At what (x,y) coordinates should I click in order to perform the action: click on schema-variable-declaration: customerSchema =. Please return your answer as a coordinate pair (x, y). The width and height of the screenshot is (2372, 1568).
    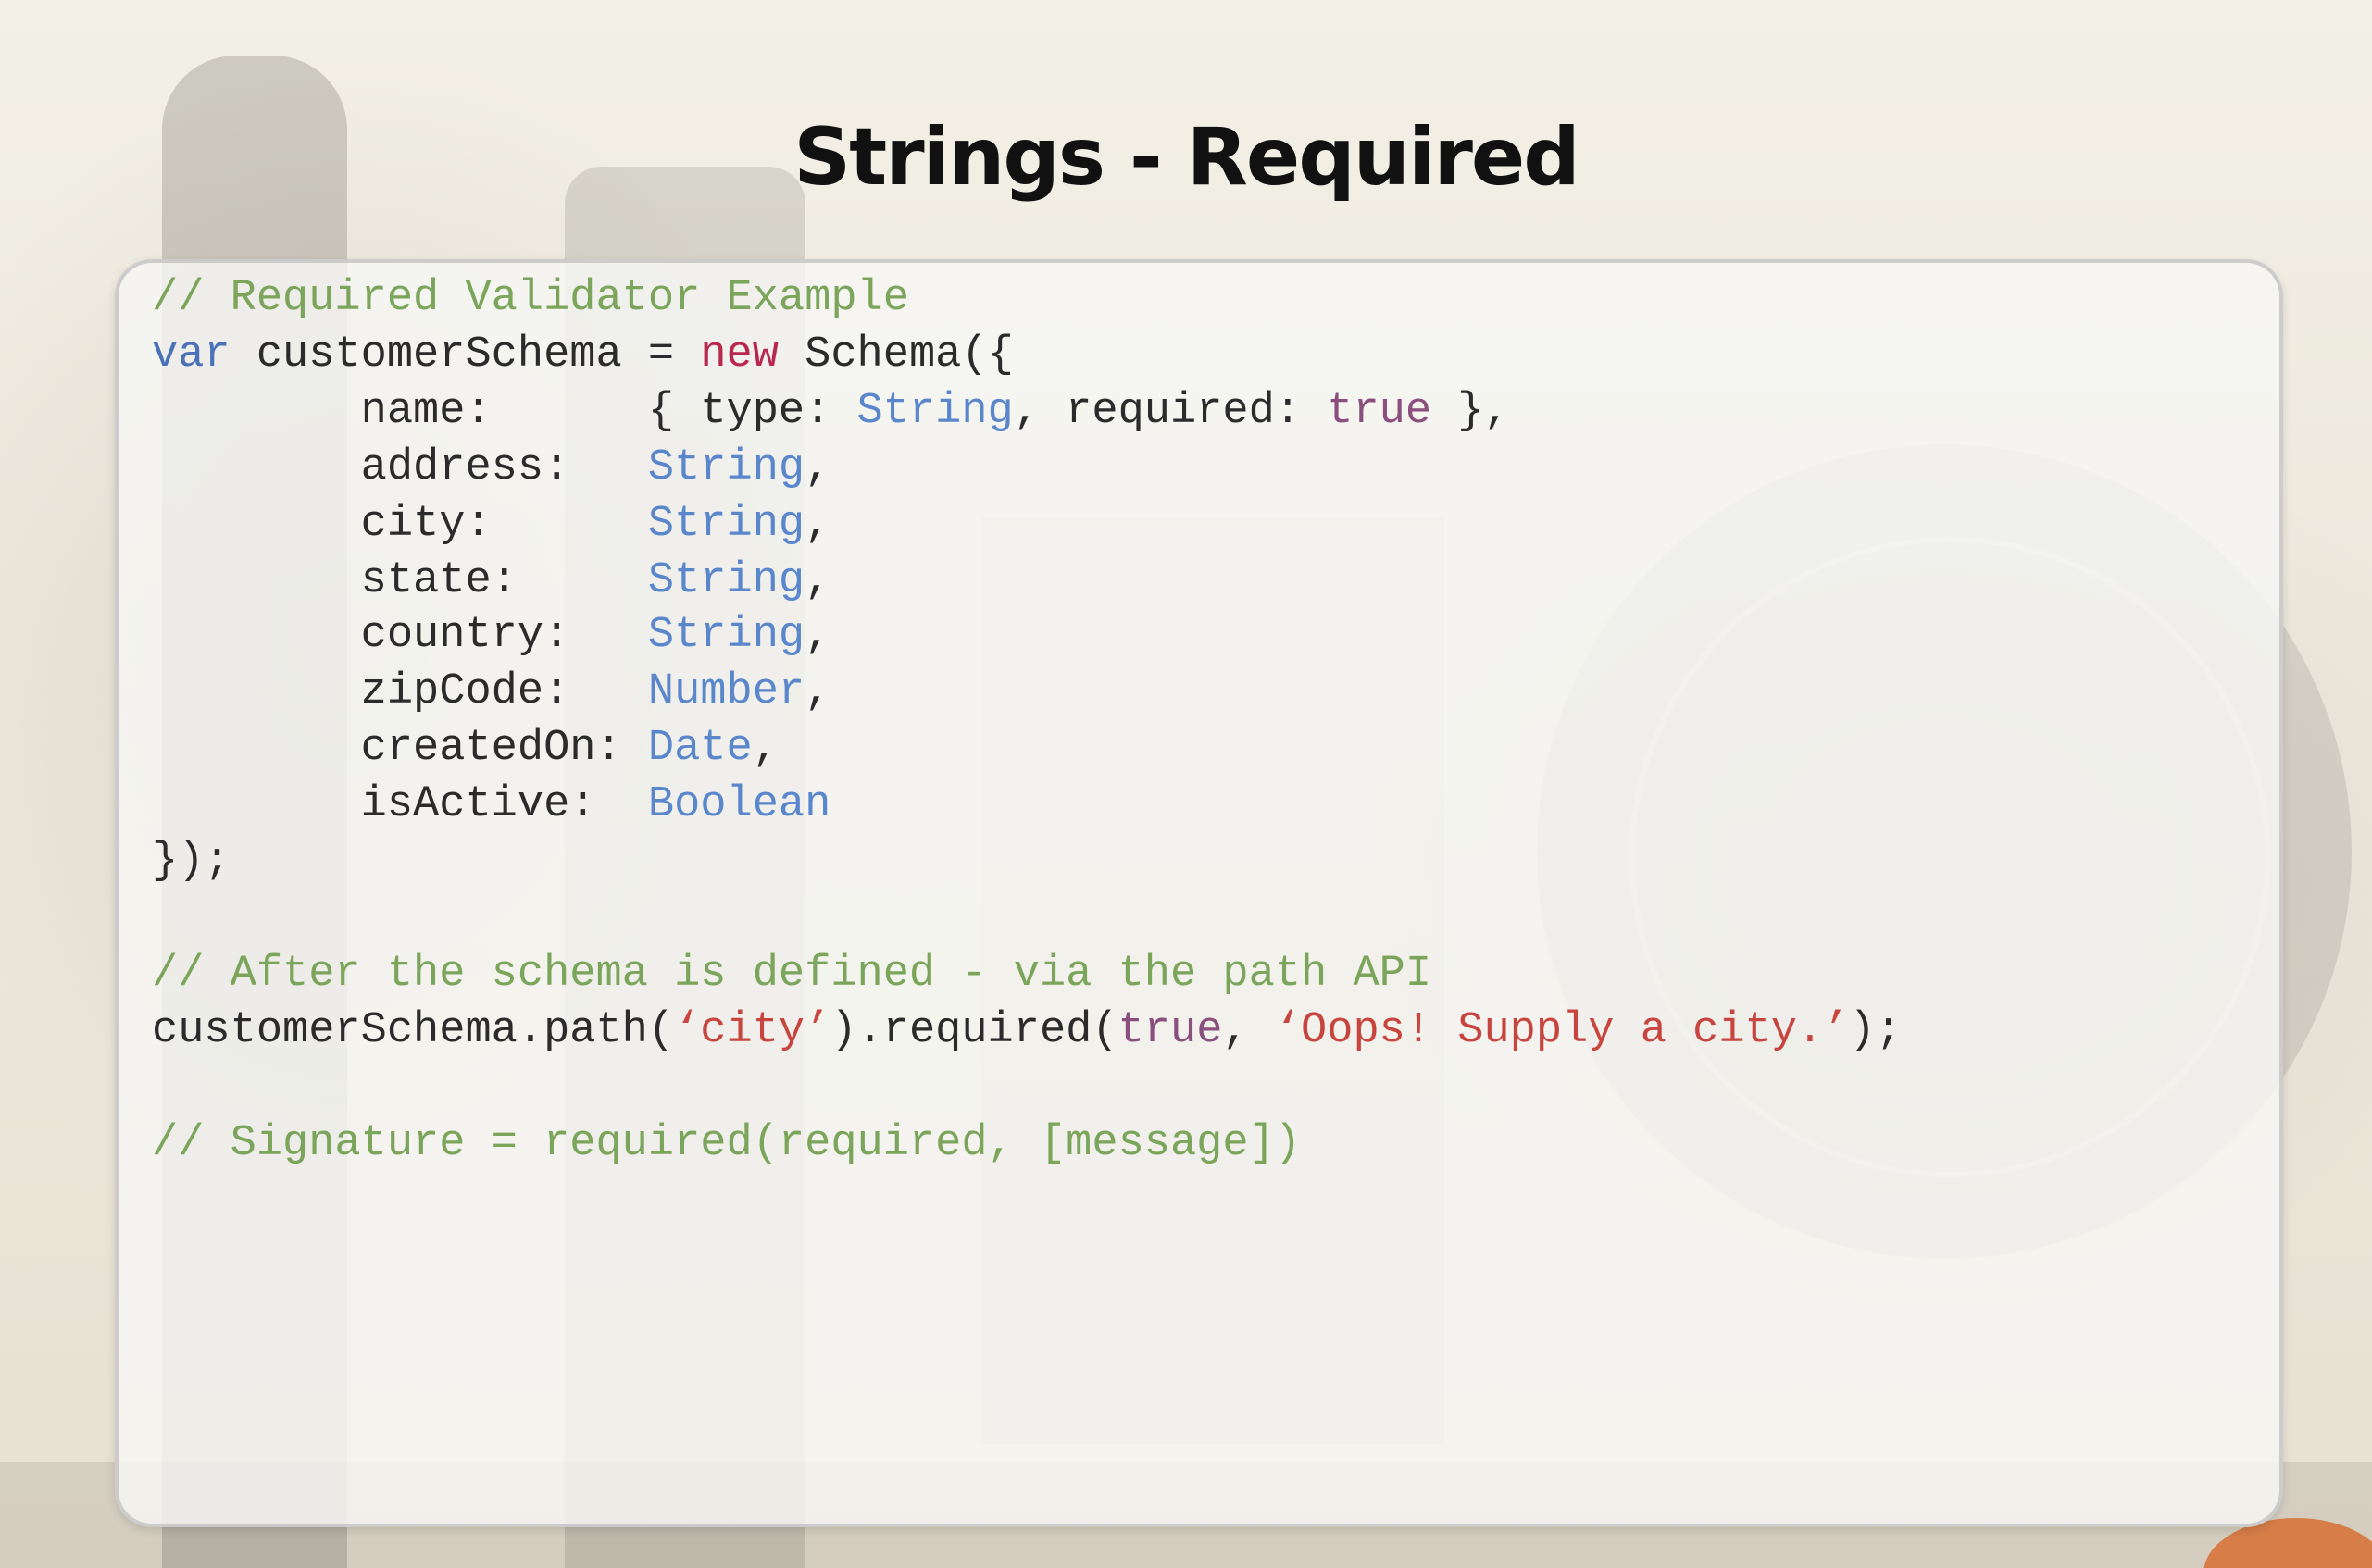
    Looking at the image, I should click on (466, 355).